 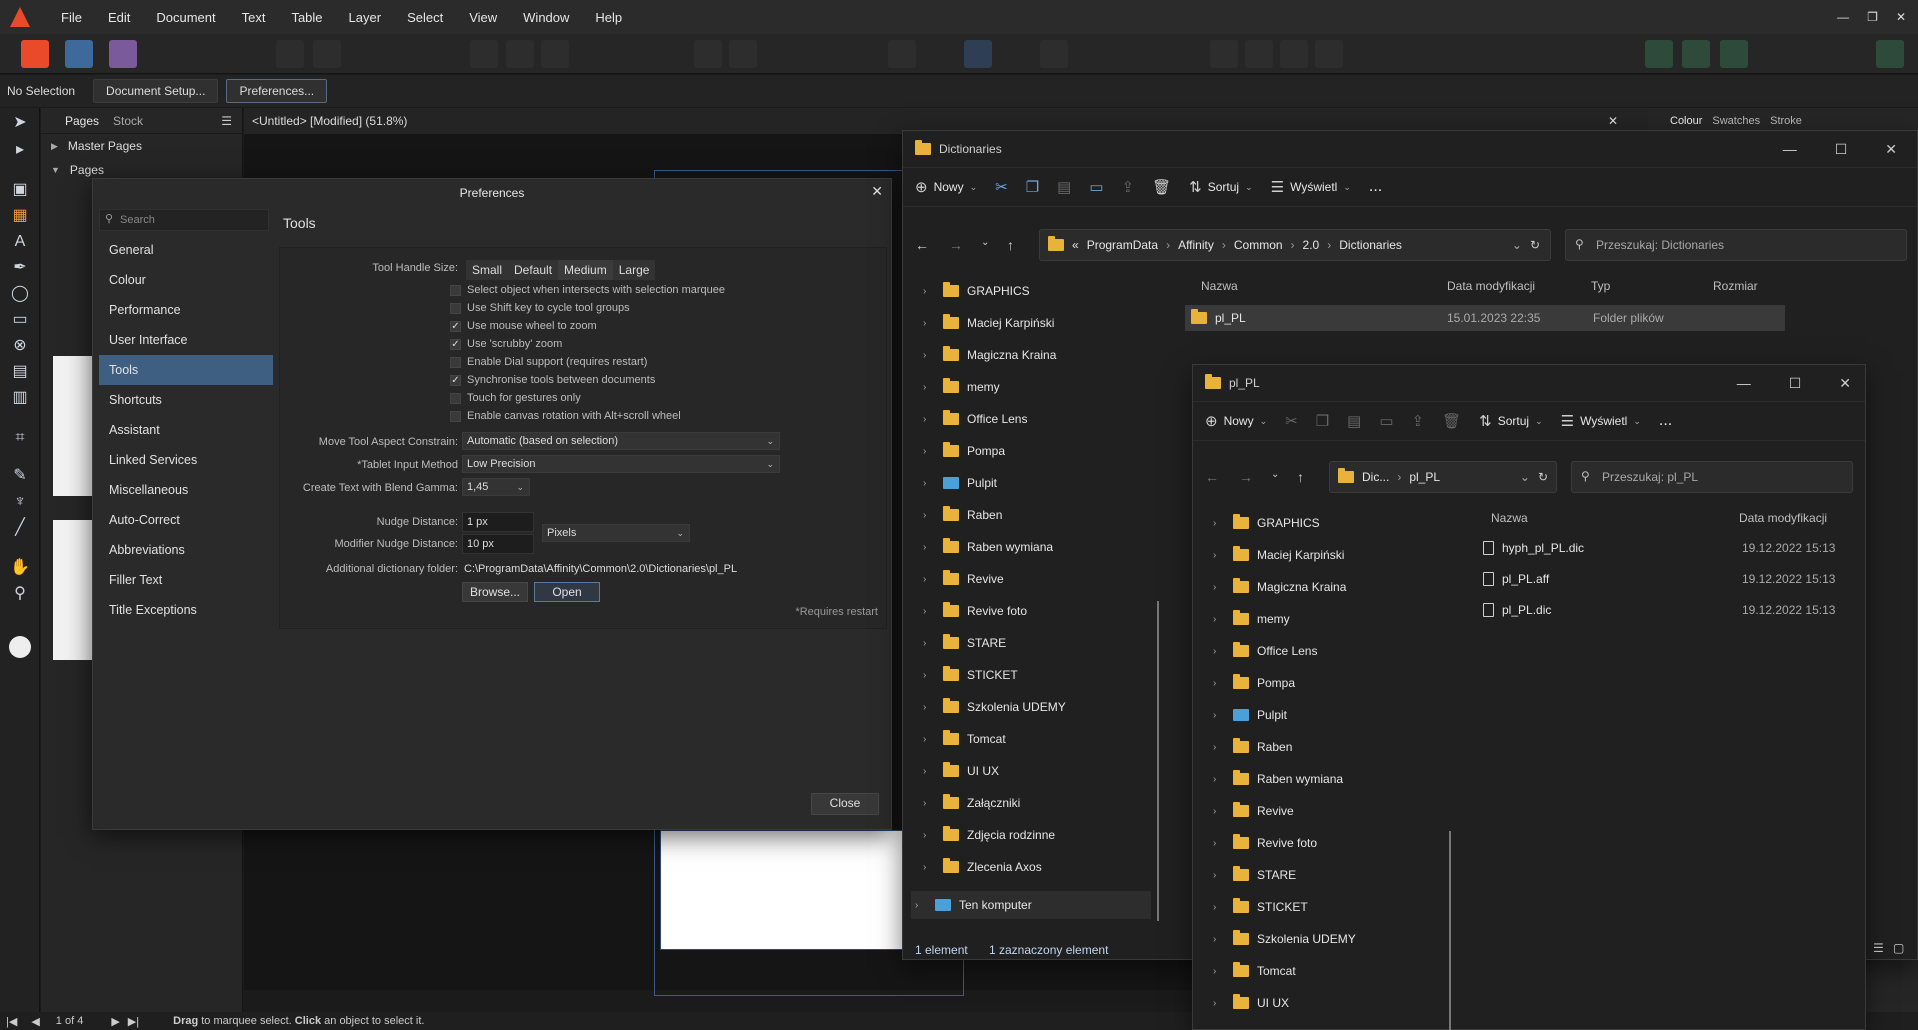 I want to click on handle-size-small: Small, so click(x=487, y=270).